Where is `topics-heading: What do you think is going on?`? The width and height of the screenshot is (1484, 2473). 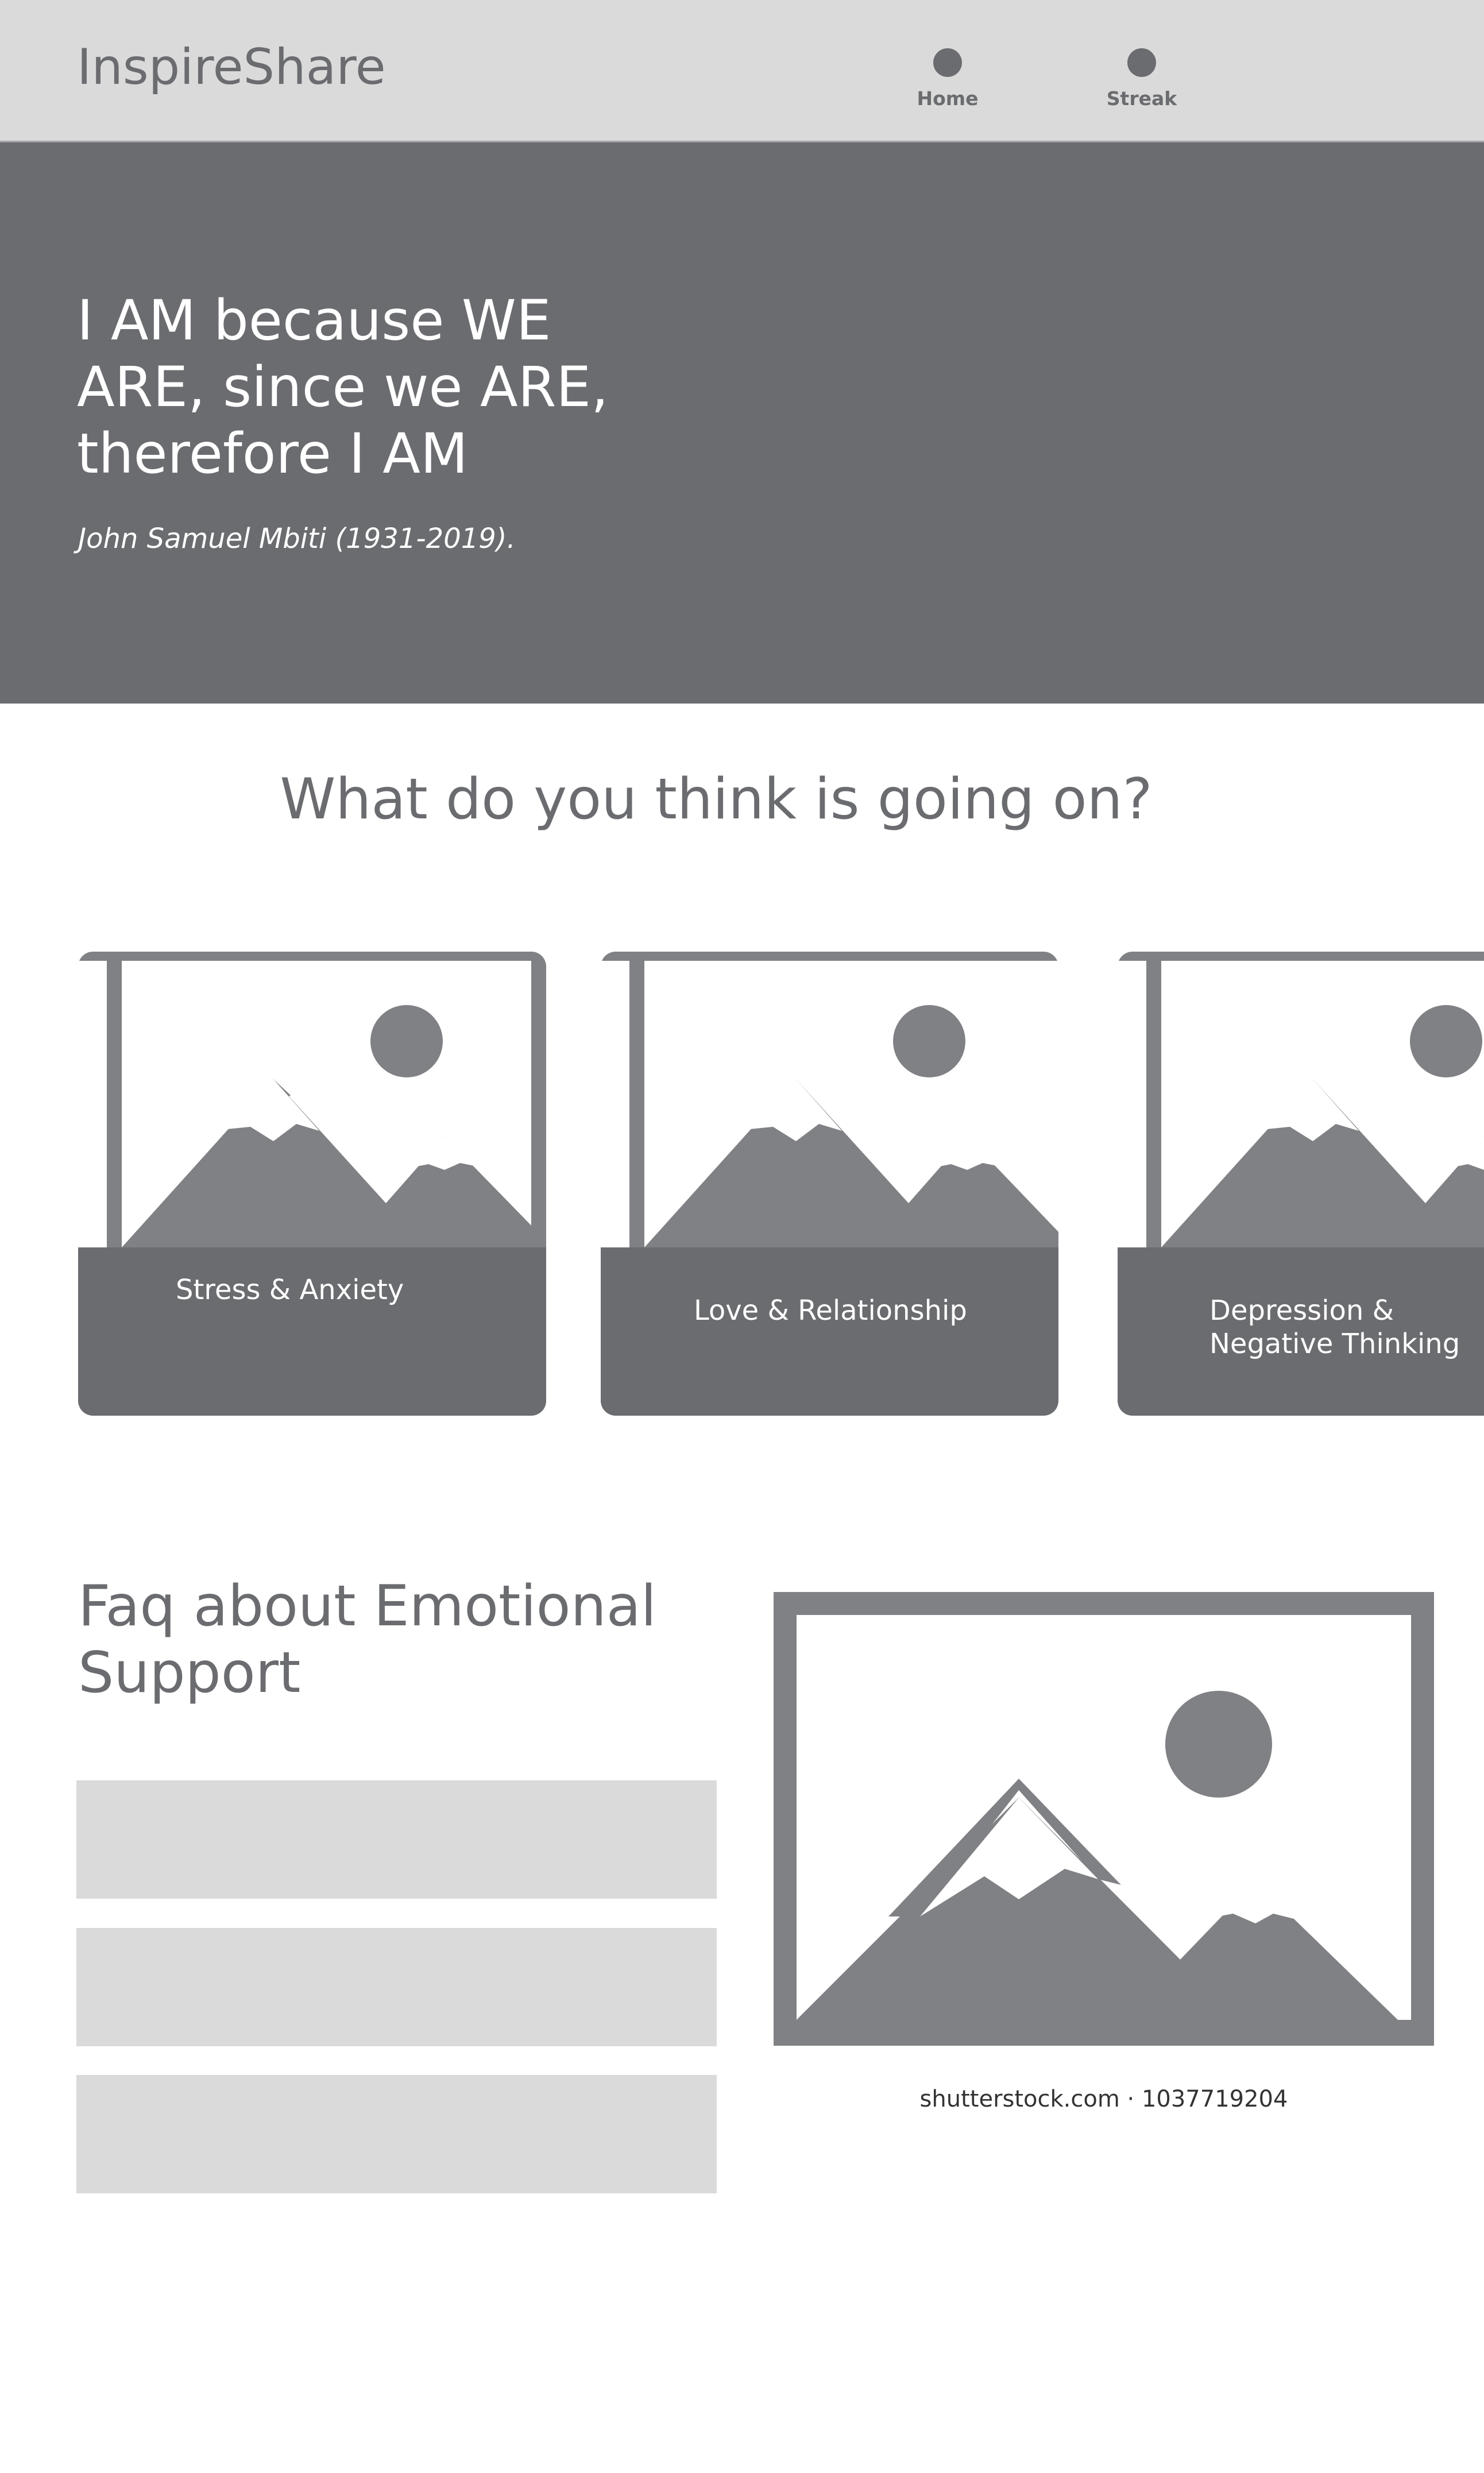
topics-heading: What do you think is going on? is located at coordinates (716, 799).